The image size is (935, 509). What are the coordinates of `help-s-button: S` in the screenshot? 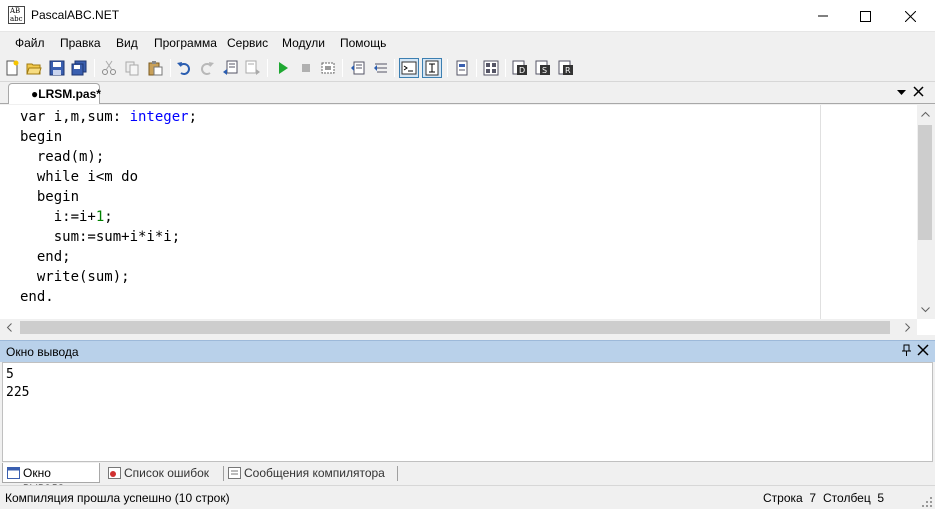 It's located at (543, 68).